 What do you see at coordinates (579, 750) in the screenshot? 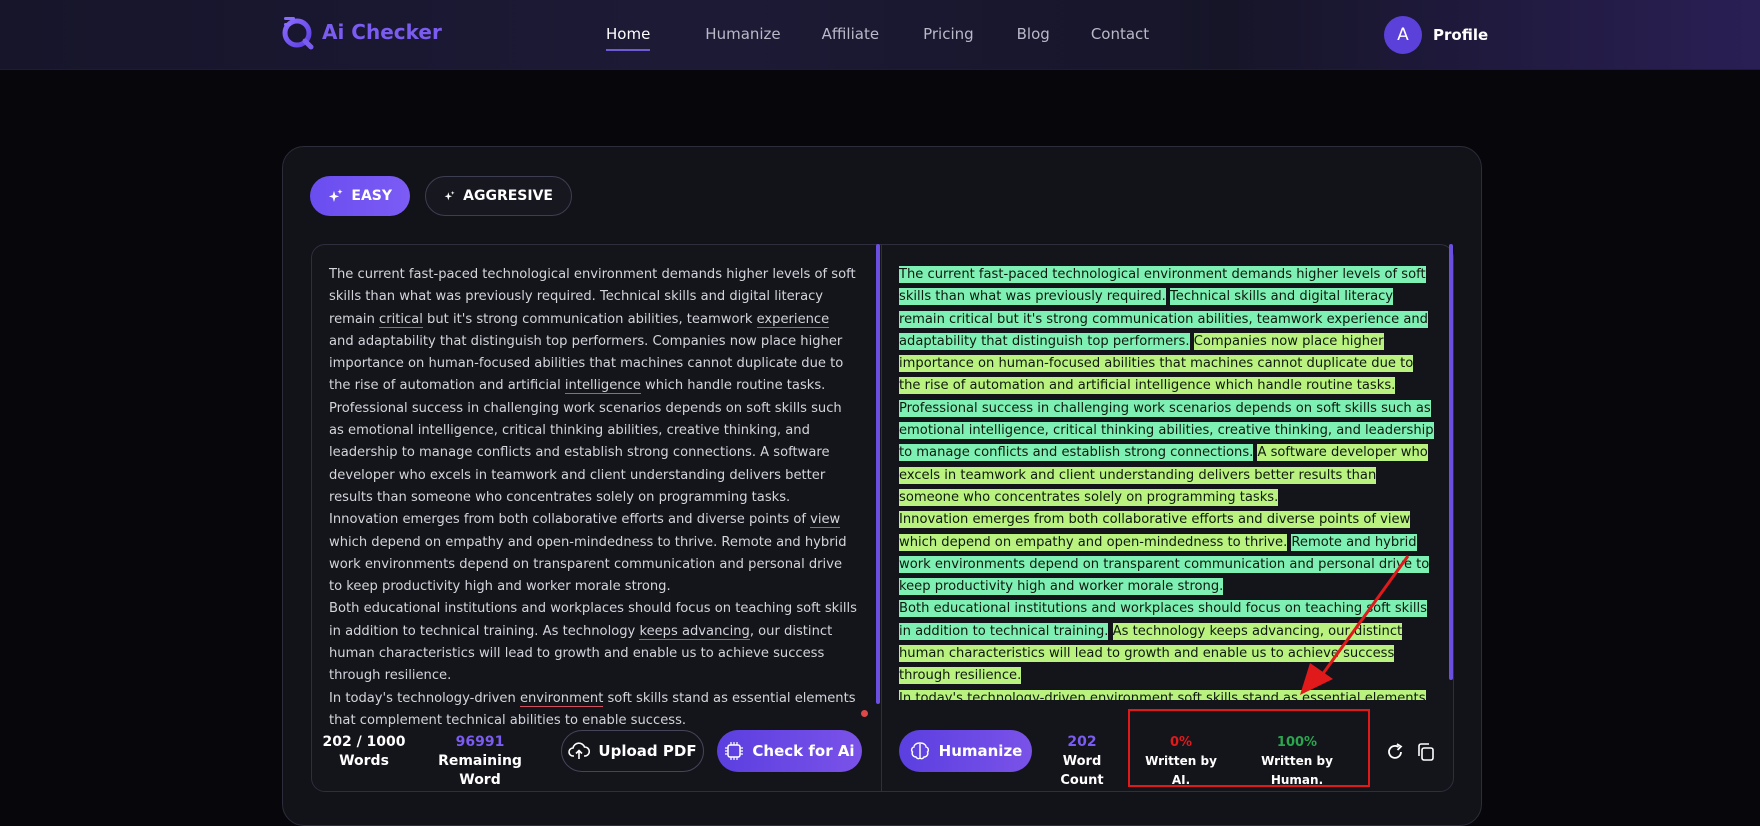
I see `cloud-upload-icon` at bounding box center [579, 750].